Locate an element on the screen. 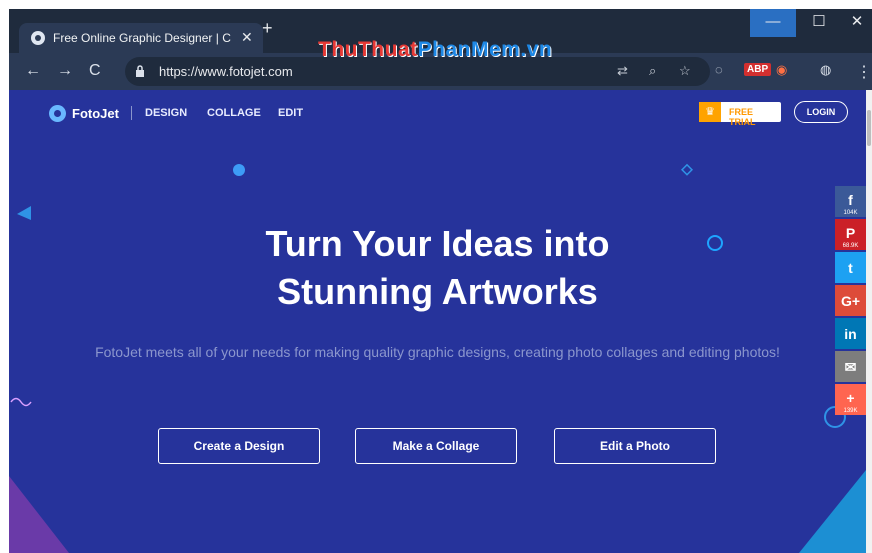 This screenshot has height=553, width=872. back-arrow-icon: ← is located at coordinates (33, 71).